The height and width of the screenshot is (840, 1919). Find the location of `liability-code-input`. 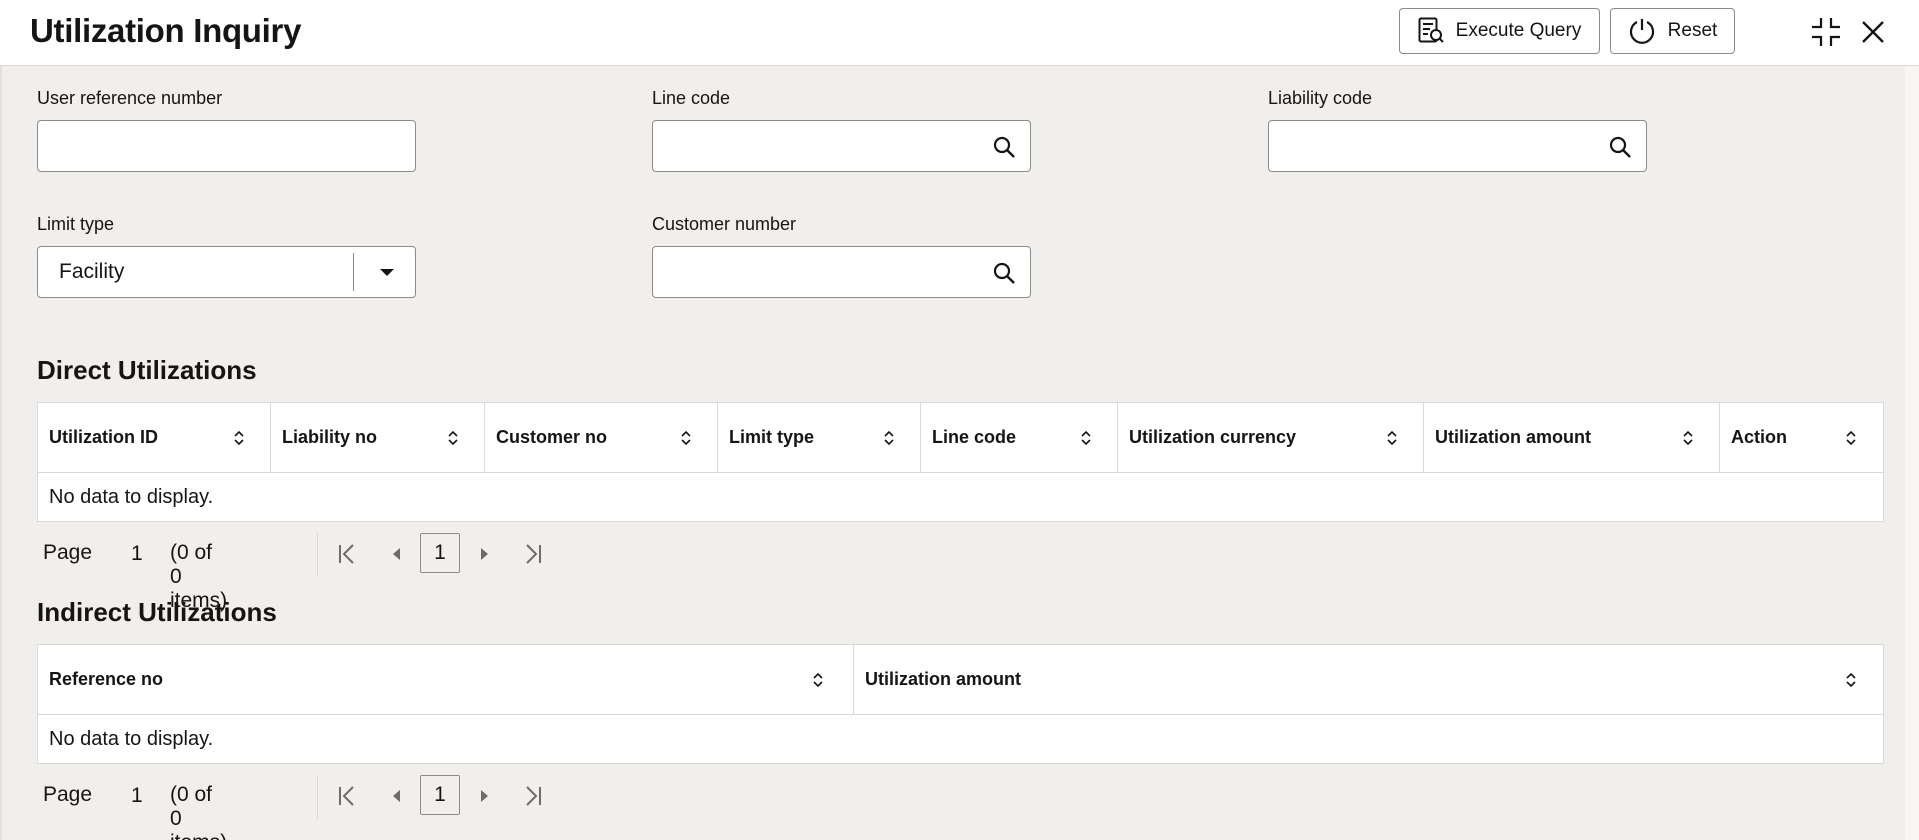

liability-code-input is located at coordinates (1457, 146).